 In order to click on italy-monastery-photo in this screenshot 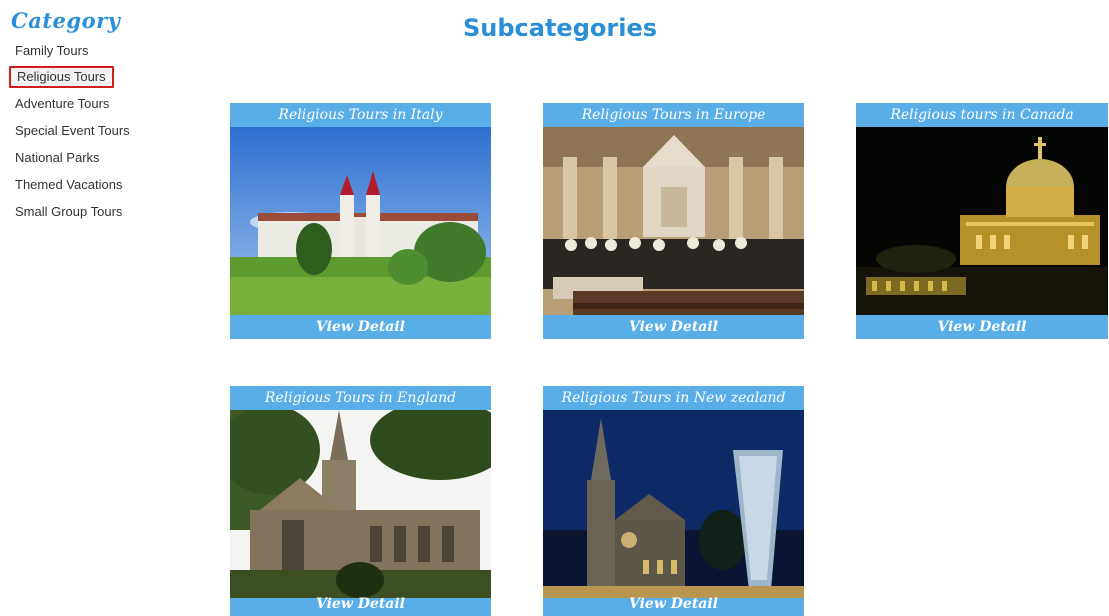, I will do `click(360, 221)`.